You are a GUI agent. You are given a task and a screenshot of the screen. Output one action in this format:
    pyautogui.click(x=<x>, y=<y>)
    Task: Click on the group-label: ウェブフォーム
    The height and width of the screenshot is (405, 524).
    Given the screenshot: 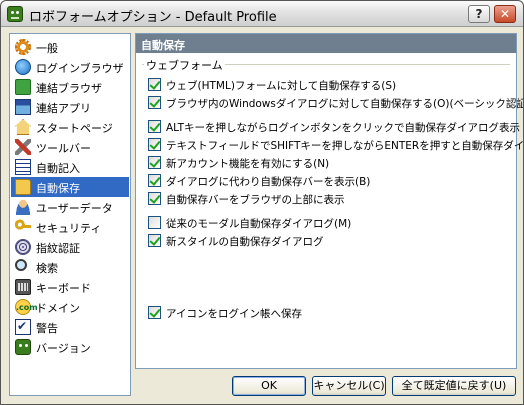 What is the action you would take?
    pyautogui.click(x=184, y=65)
    